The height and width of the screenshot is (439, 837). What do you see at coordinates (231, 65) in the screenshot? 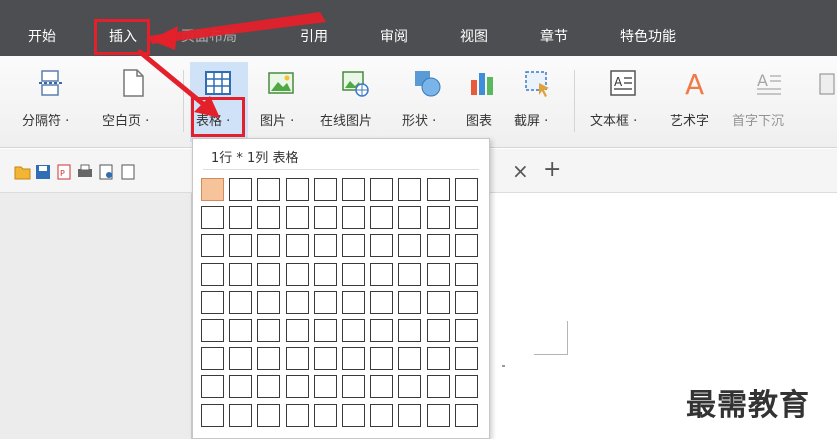
I see `annotation-arrows` at bounding box center [231, 65].